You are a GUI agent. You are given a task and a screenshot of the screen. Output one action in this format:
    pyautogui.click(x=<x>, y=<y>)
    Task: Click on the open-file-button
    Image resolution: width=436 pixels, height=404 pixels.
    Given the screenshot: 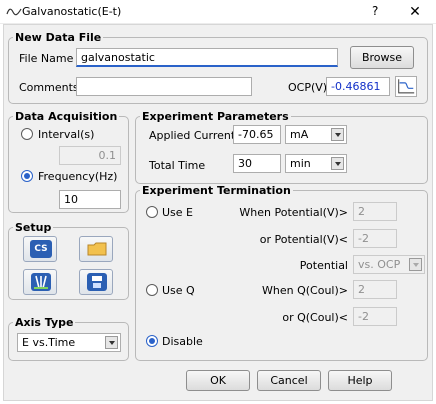 What is the action you would take?
    pyautogui.click(x=96, y=249)
    